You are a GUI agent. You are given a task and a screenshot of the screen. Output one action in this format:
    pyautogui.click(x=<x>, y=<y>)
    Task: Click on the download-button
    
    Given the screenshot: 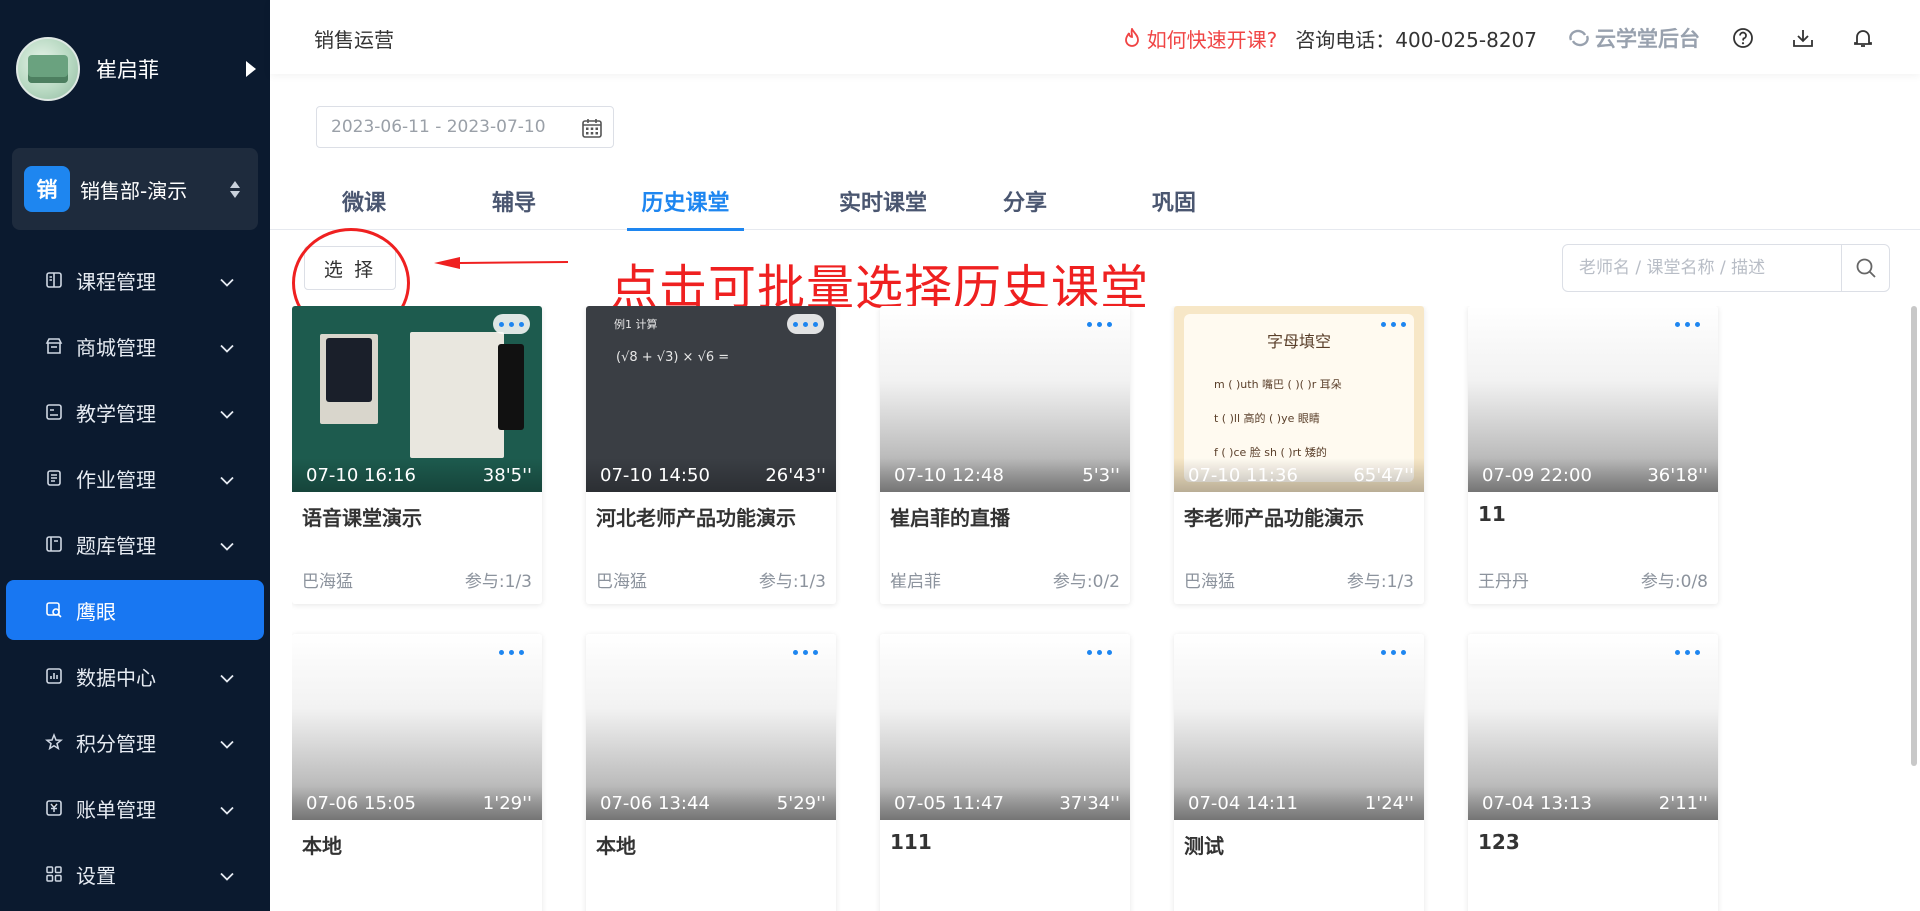 What is the action you would take?
    pyautogui.click(x=1803, y=38)
    